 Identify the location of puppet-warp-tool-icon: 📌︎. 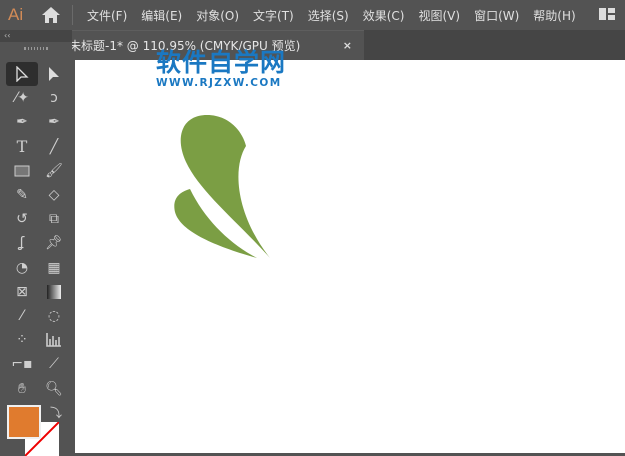
(54, 243).